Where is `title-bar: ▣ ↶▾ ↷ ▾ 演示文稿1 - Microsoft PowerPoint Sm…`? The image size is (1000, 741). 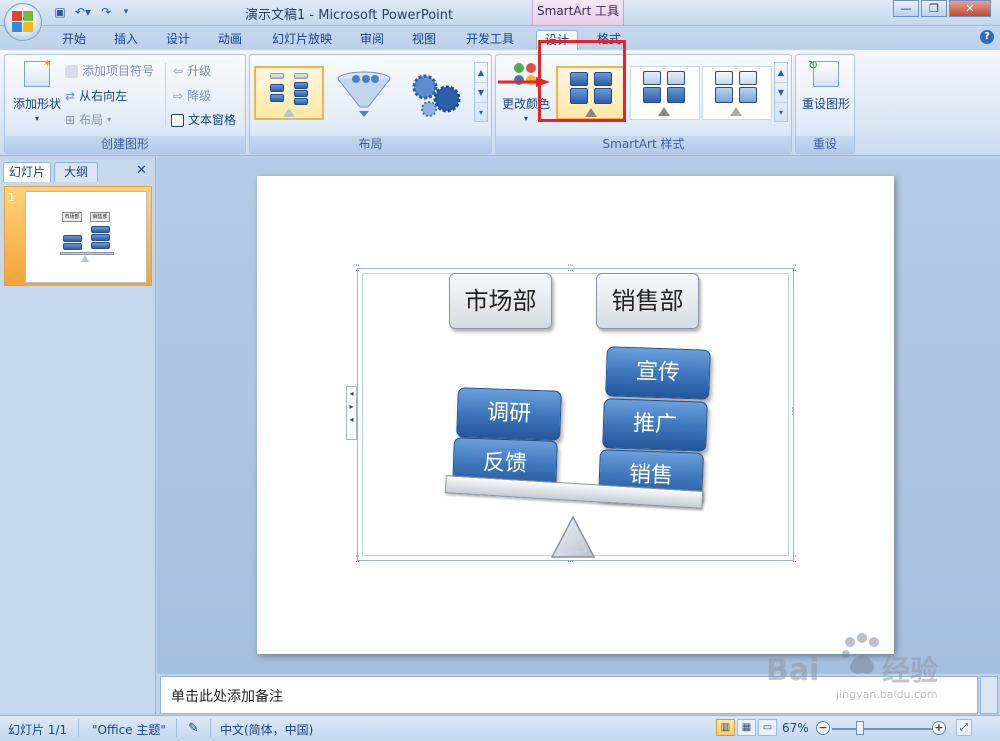
title-bar: ▣ ↶▾ ↷ ▾ 演示文稿1 - Microsoft PowerPoint Sm… is located at coordinates (500, 13).